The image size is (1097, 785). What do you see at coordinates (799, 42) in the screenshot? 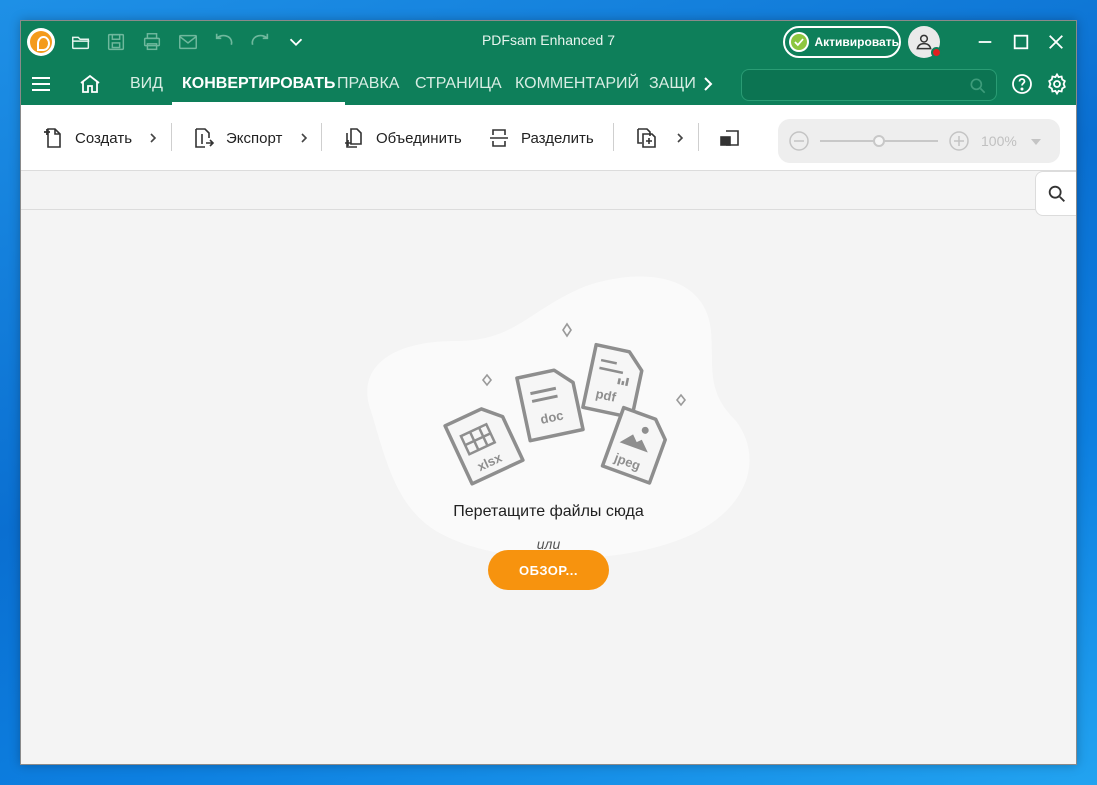
I see `check-circle-icon` at bounding box center [799, 42].